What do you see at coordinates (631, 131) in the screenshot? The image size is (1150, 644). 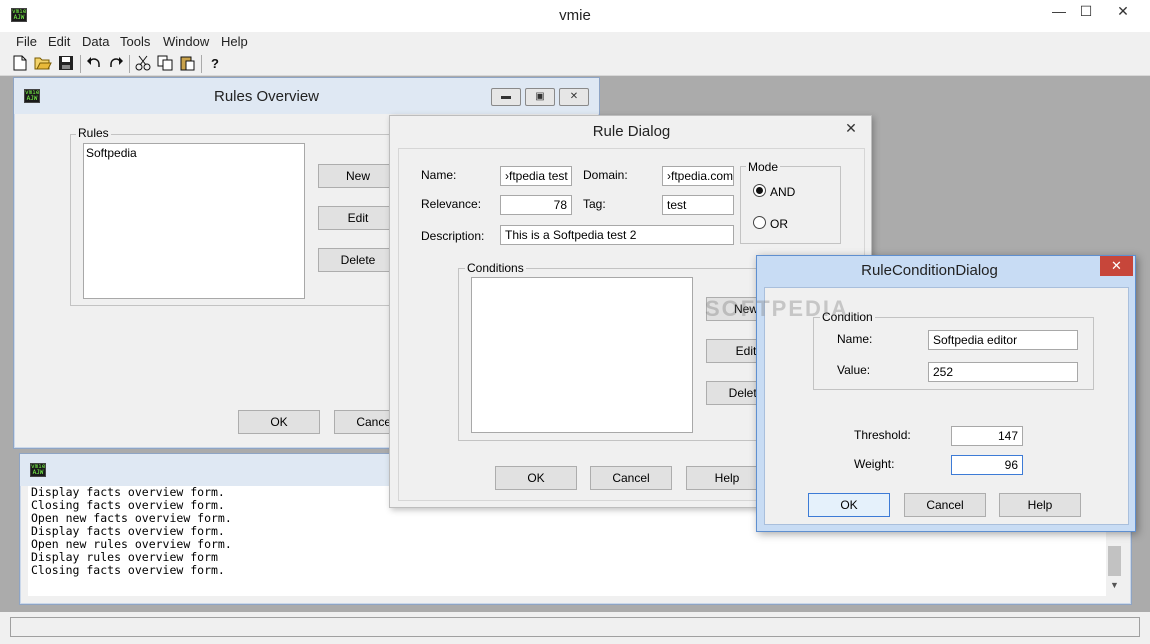 I see `rule-dialog-title: Rule Dialog` at bounding box center [631, 131].